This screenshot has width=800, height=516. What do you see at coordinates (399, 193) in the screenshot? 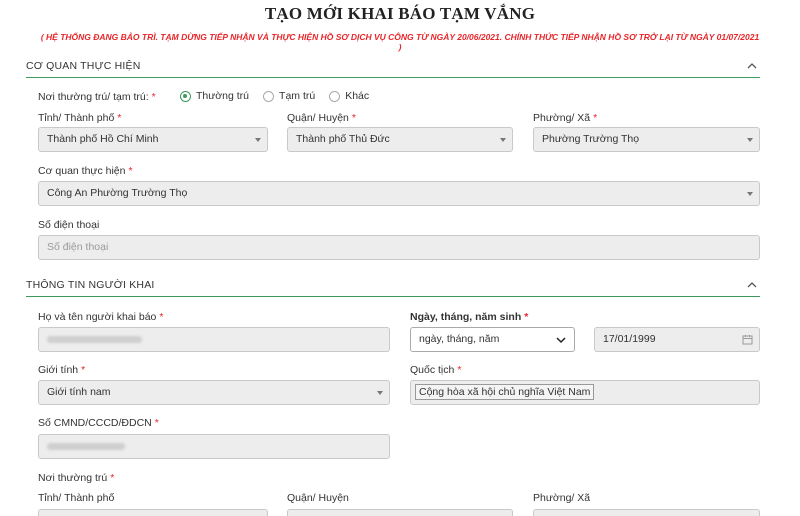
I see `agency-select: Công An Phường Trường Thọ` at bounding box center [399, 193].